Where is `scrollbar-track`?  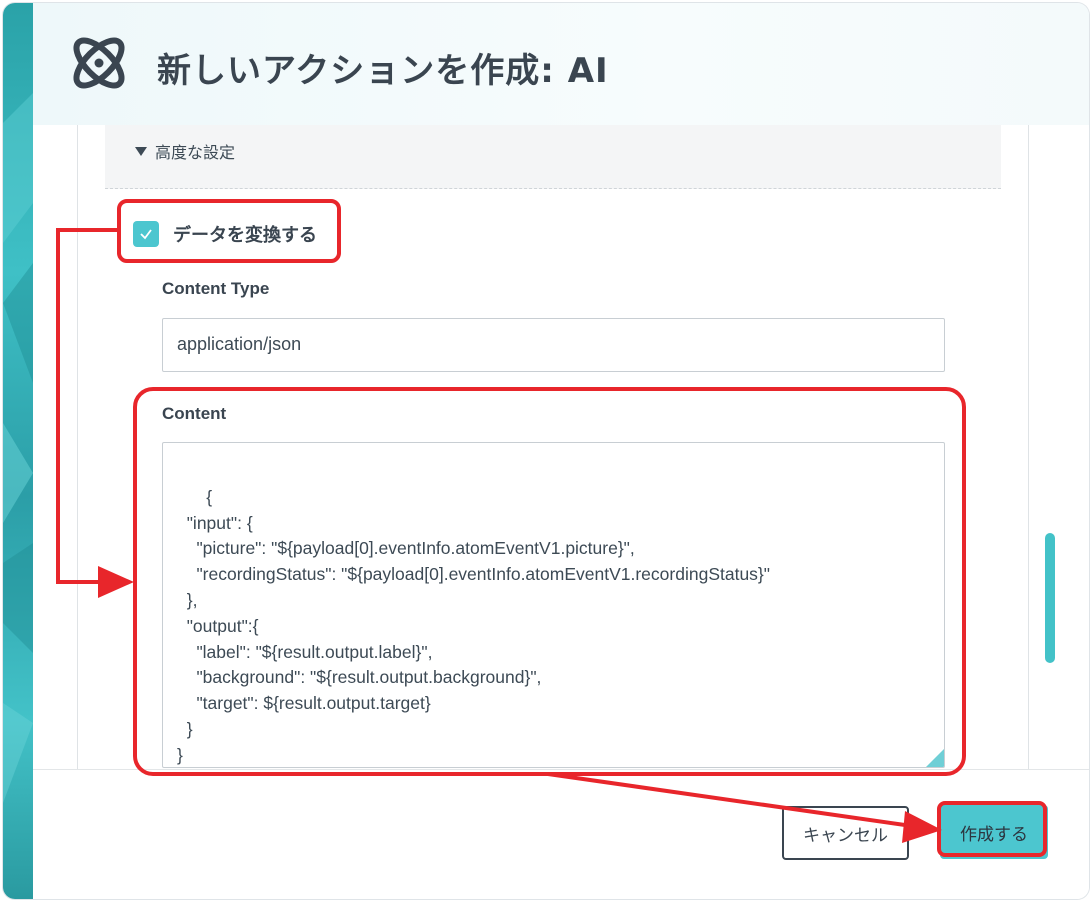
scrollbar-track is located at coordinates (1050, 447).